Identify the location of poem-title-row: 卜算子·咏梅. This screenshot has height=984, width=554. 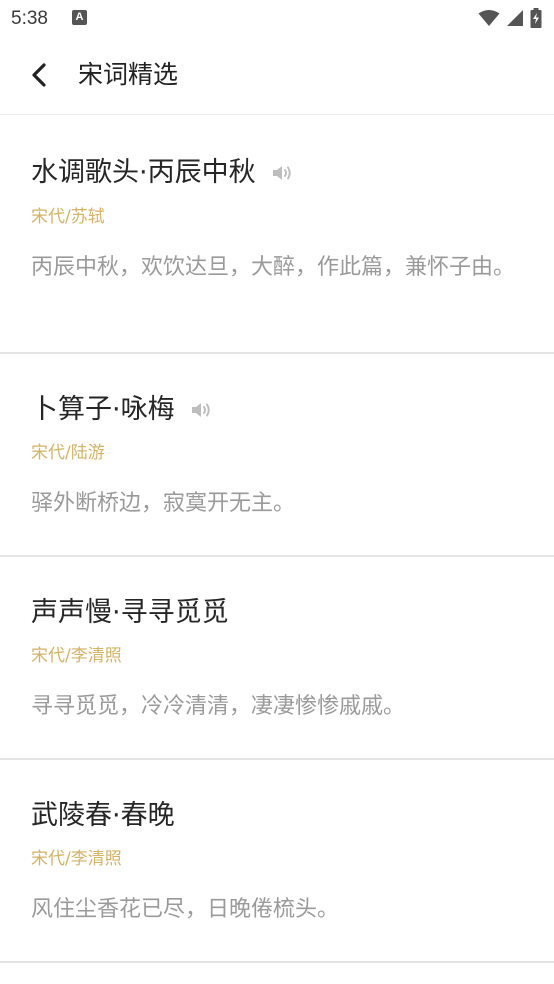
(280, 391).